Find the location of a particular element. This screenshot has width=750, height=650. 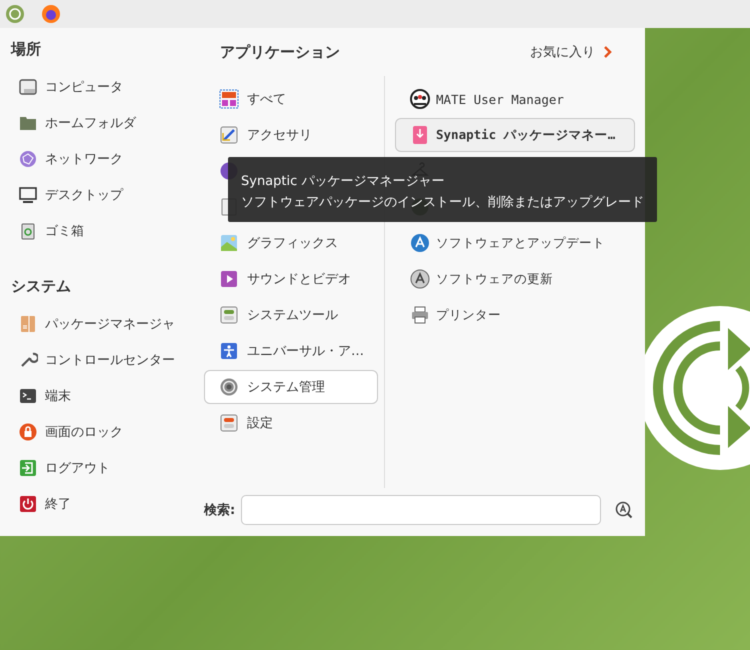

search-label: 検索: is located at coordinates (220, 510).